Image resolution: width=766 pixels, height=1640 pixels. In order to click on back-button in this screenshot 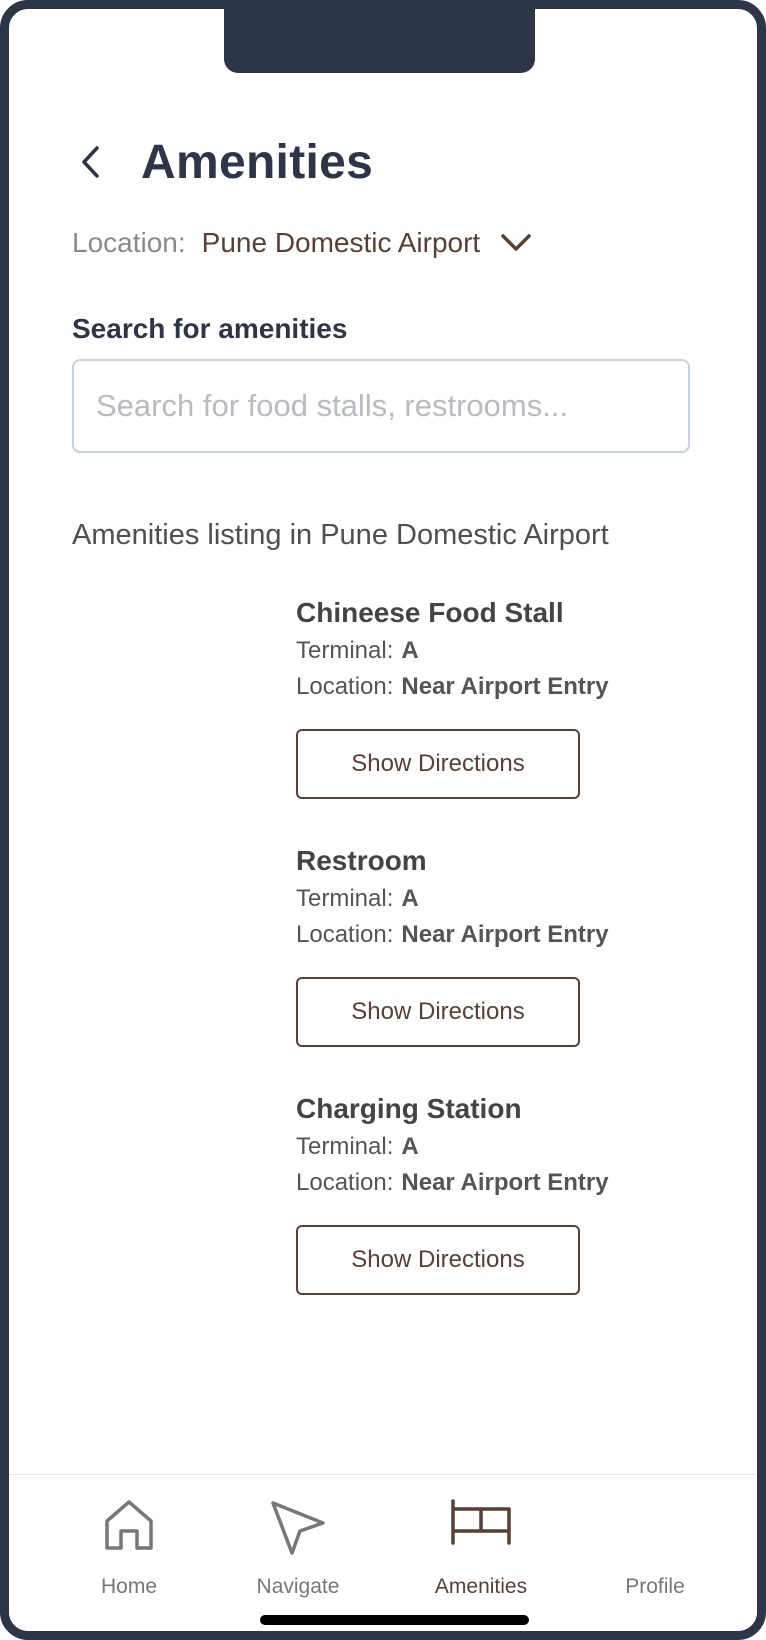, I will do `click(99, 162)`.